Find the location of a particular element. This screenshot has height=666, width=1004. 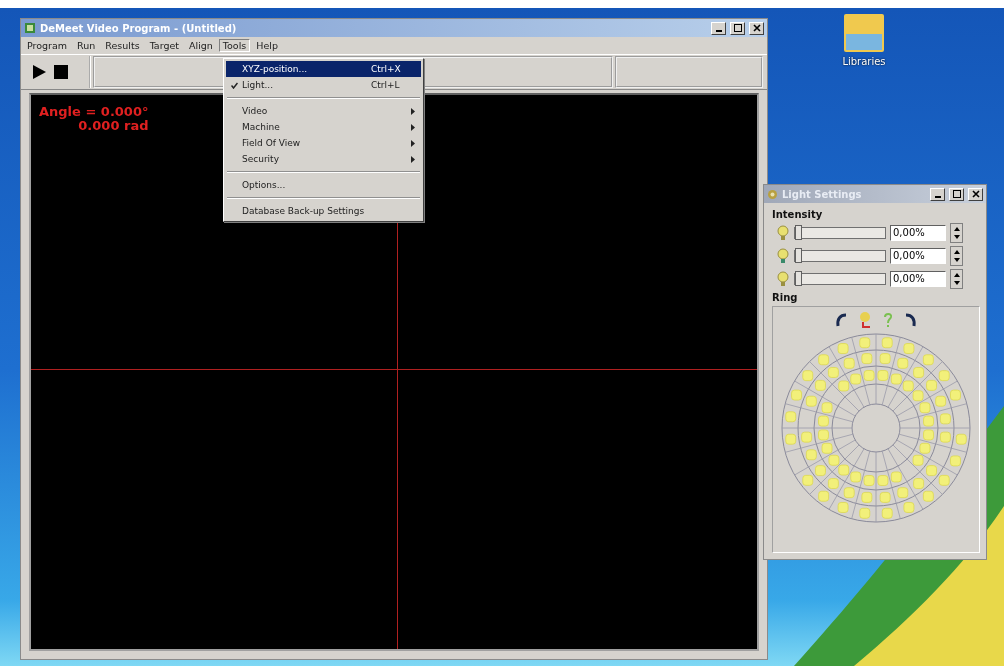

dropdown-menu-item: Security is located at coordinates (323, 159).